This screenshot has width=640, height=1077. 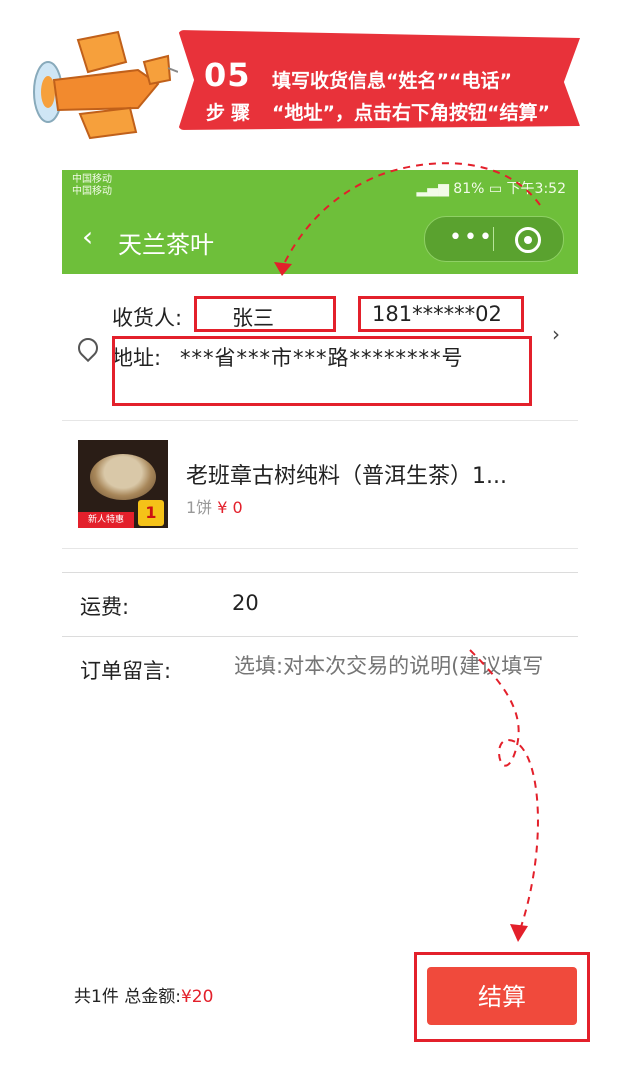 I want to click on shipping-label: 运费:, so click(x=105, y=607).